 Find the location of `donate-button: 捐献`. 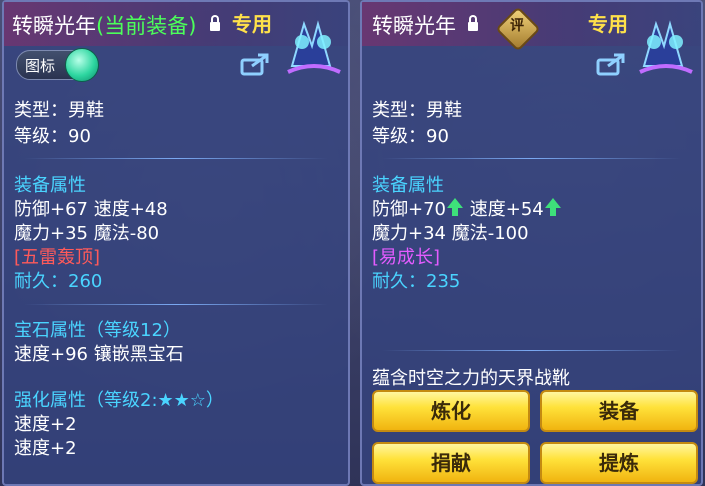

donate-button: 捐献 is located at coordinates (451, 463).